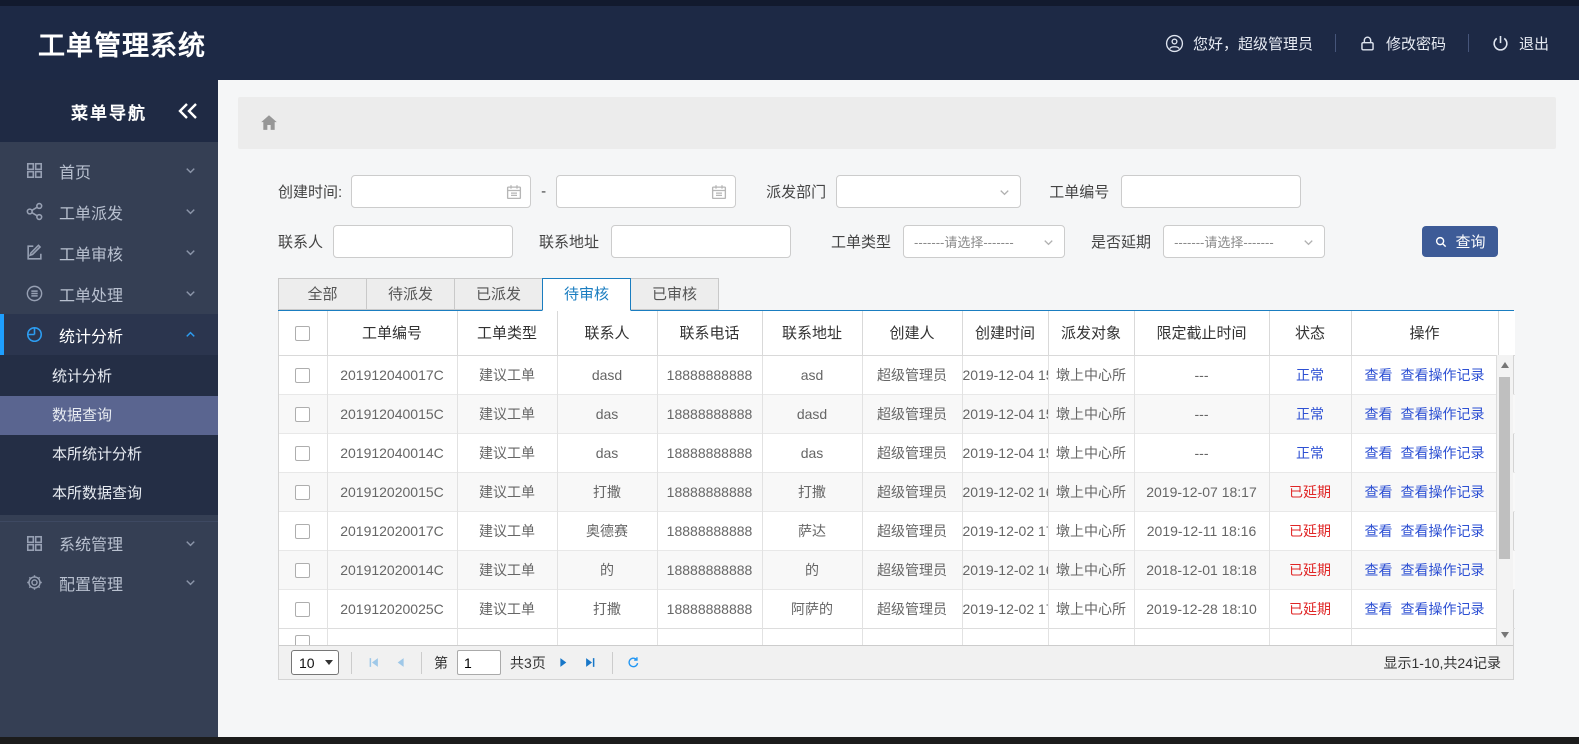 The height and width of the screenshot is (744, 1579). Describe the element at coordinates (1504, 468) in the screenshot. I see `scrollbar-thumb` at that location.